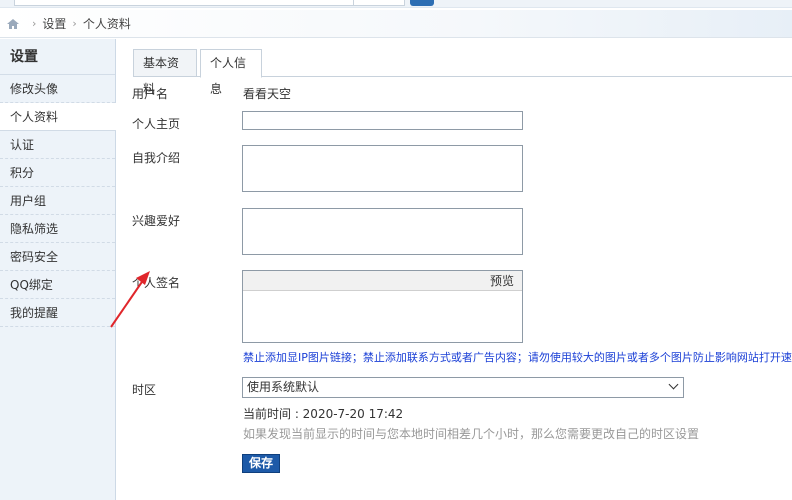 This screenshot has height=500, width=792. What do you see at coordinates (382, 306) in the screenshot?
I see `signature-editor: 预览` at bounding box center [382, 306].